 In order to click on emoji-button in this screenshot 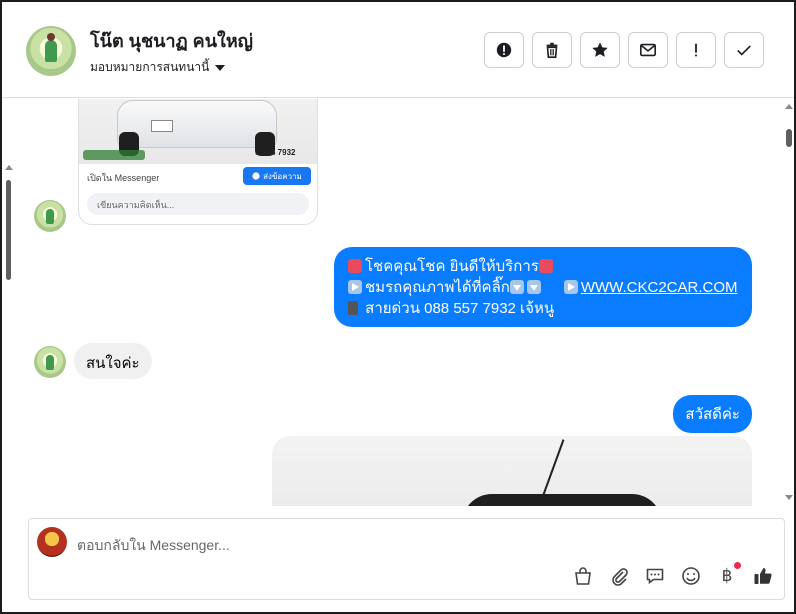, I will do `click(691, 576)`.